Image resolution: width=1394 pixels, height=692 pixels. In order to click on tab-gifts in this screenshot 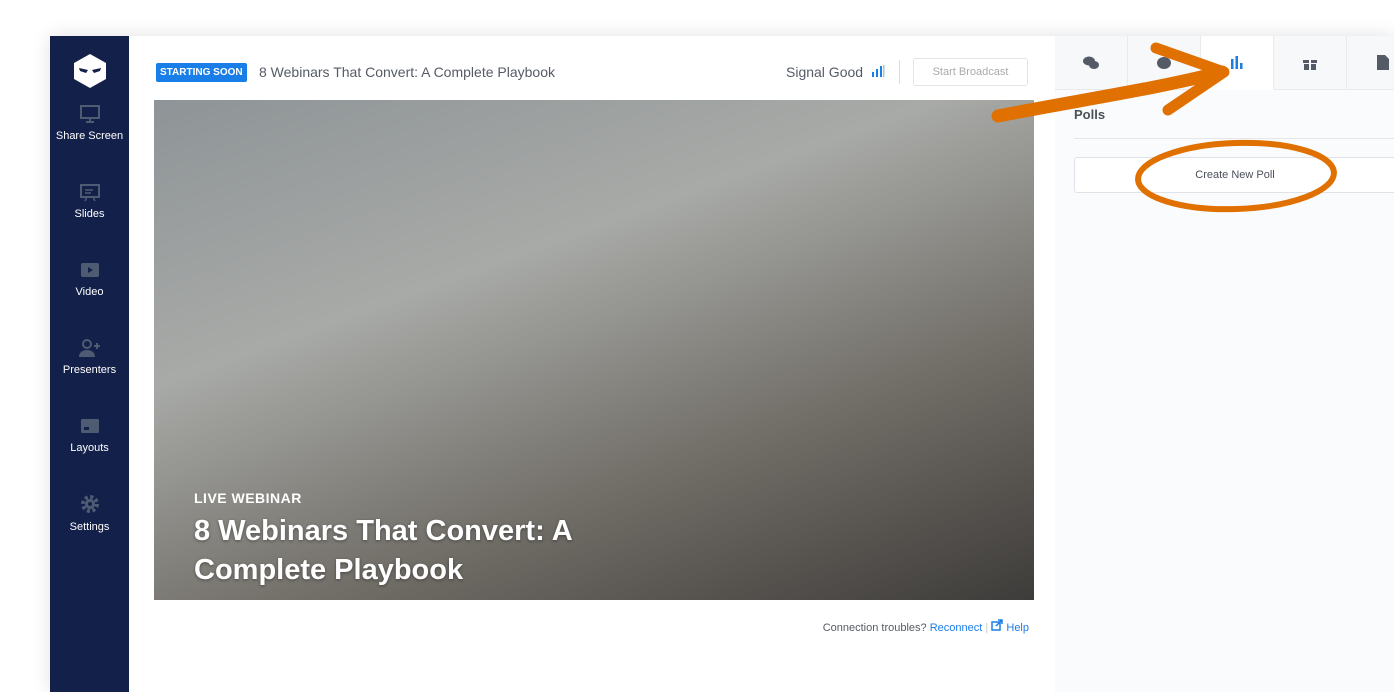, I will do `click(1310, 63)`.